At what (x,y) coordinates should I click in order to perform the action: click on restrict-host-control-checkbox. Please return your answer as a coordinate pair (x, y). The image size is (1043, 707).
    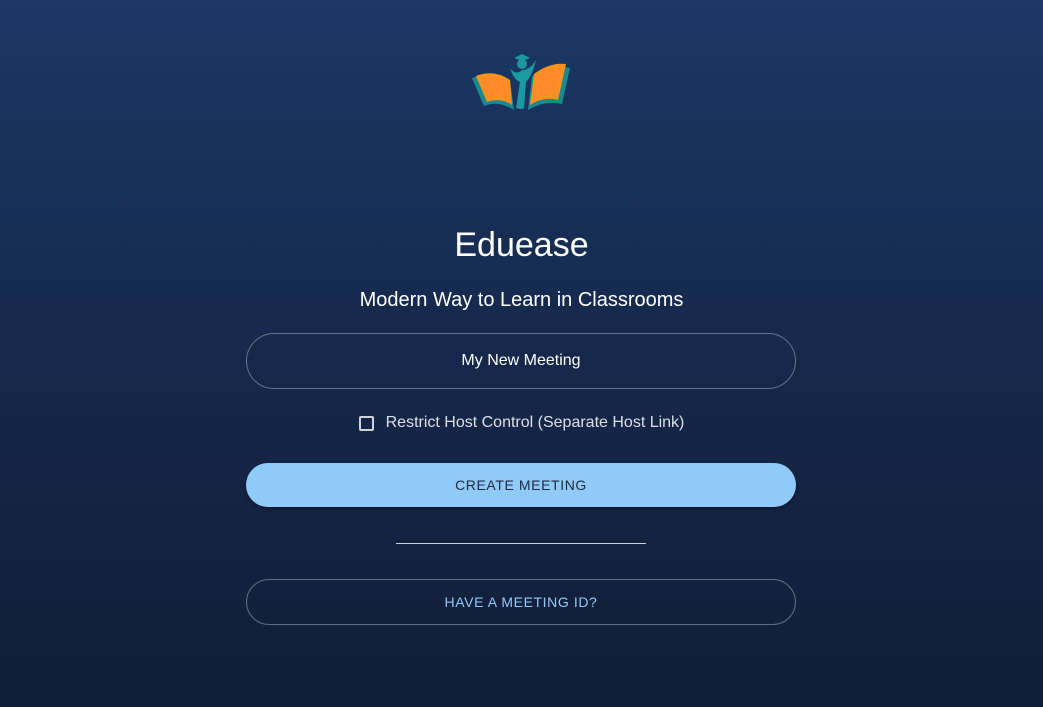
    Looking at the image, I should click on (366, 423).